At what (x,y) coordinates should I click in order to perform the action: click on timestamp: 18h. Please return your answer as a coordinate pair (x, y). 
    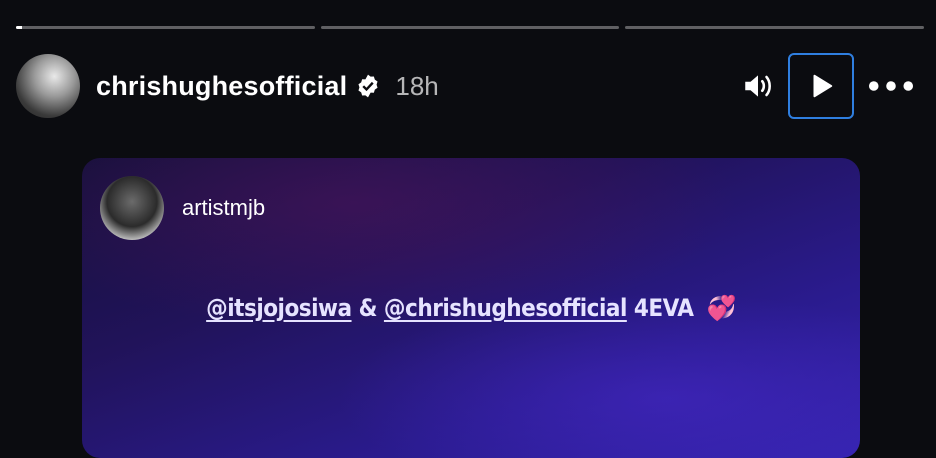
    Looking at the image, I should click on (417, 85).